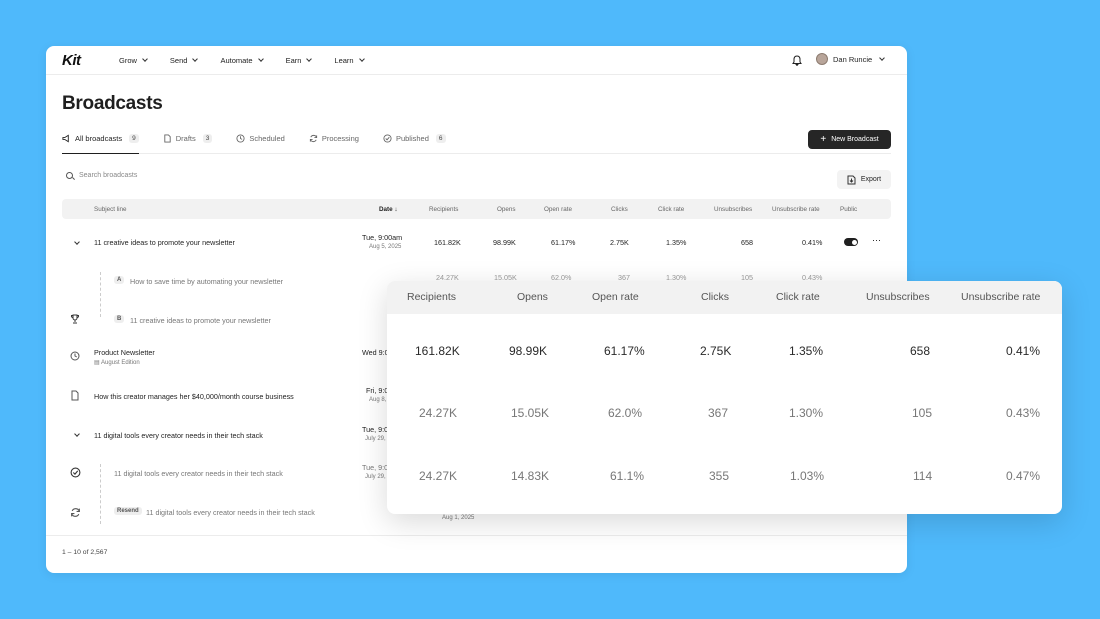 The image size is (1100, 619). What do you see at coordinates (851, 59) in the screenshot?
I see `user-menu: Dan Runcie` at bounding box center [851, 59].